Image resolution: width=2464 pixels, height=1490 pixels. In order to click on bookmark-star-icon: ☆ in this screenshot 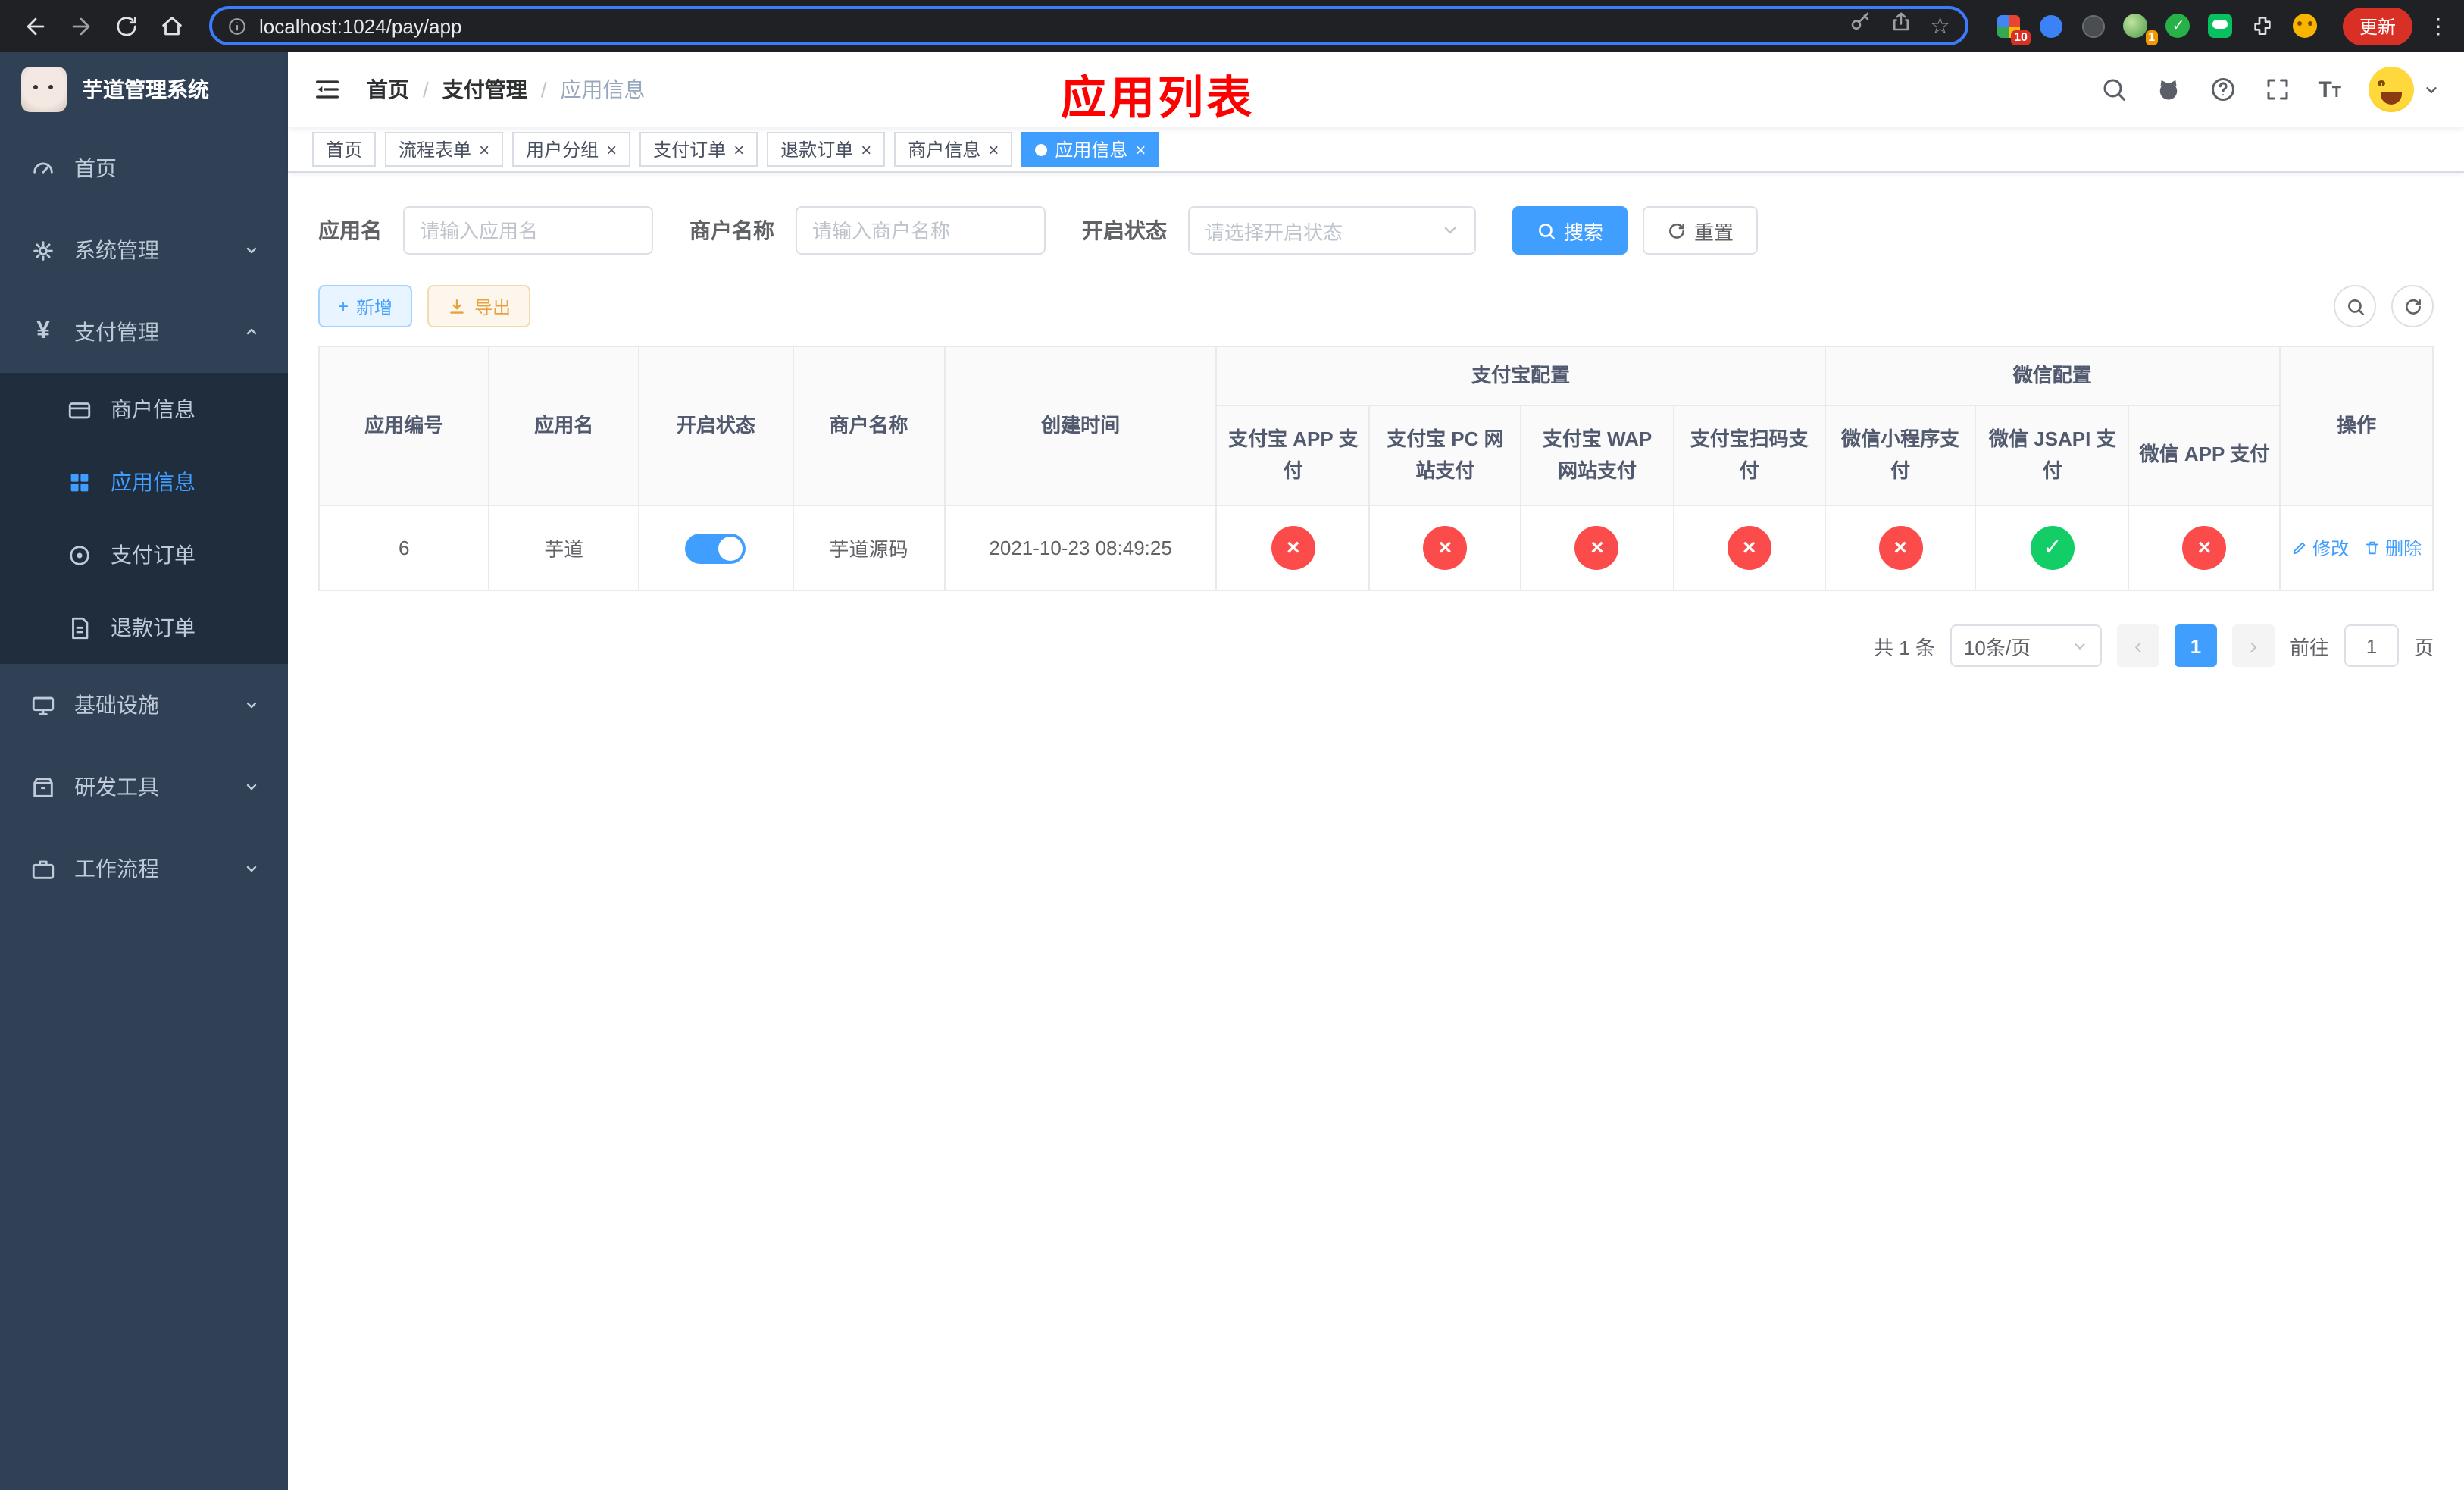, I will do `click(1940, 26)`.